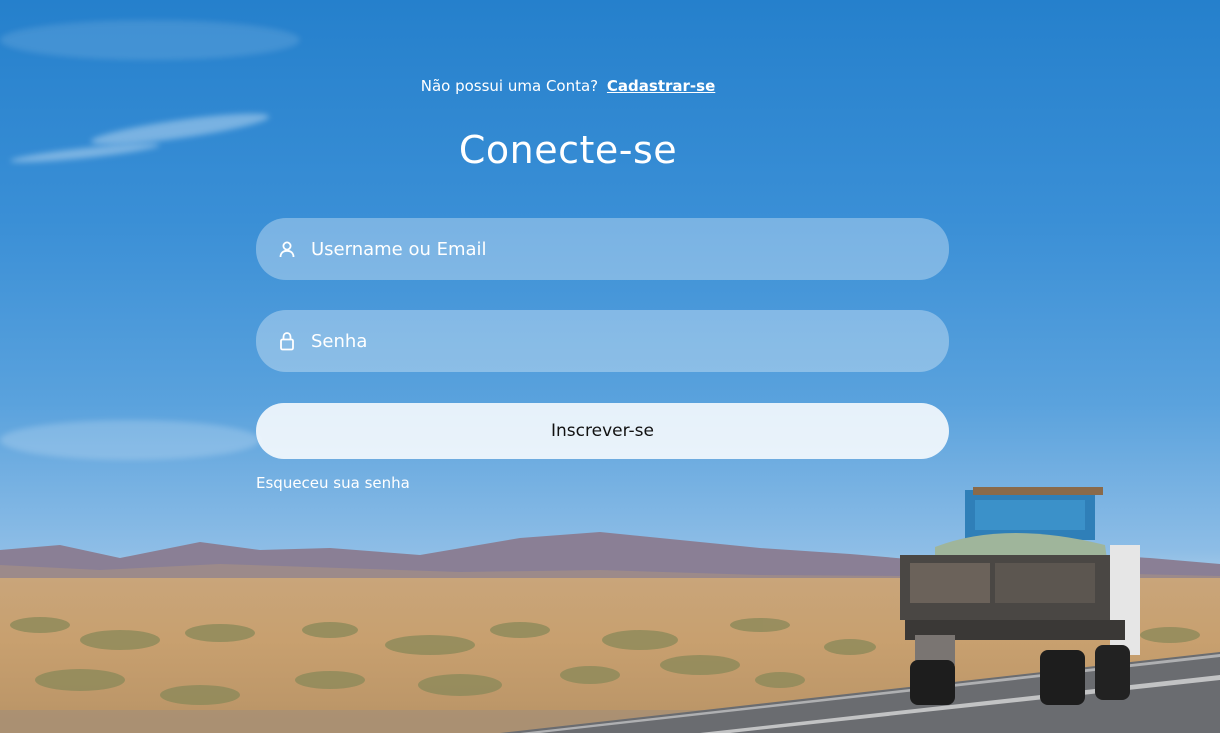  I want to click on signup-link: Cadastrar-se, so click(661, 86).